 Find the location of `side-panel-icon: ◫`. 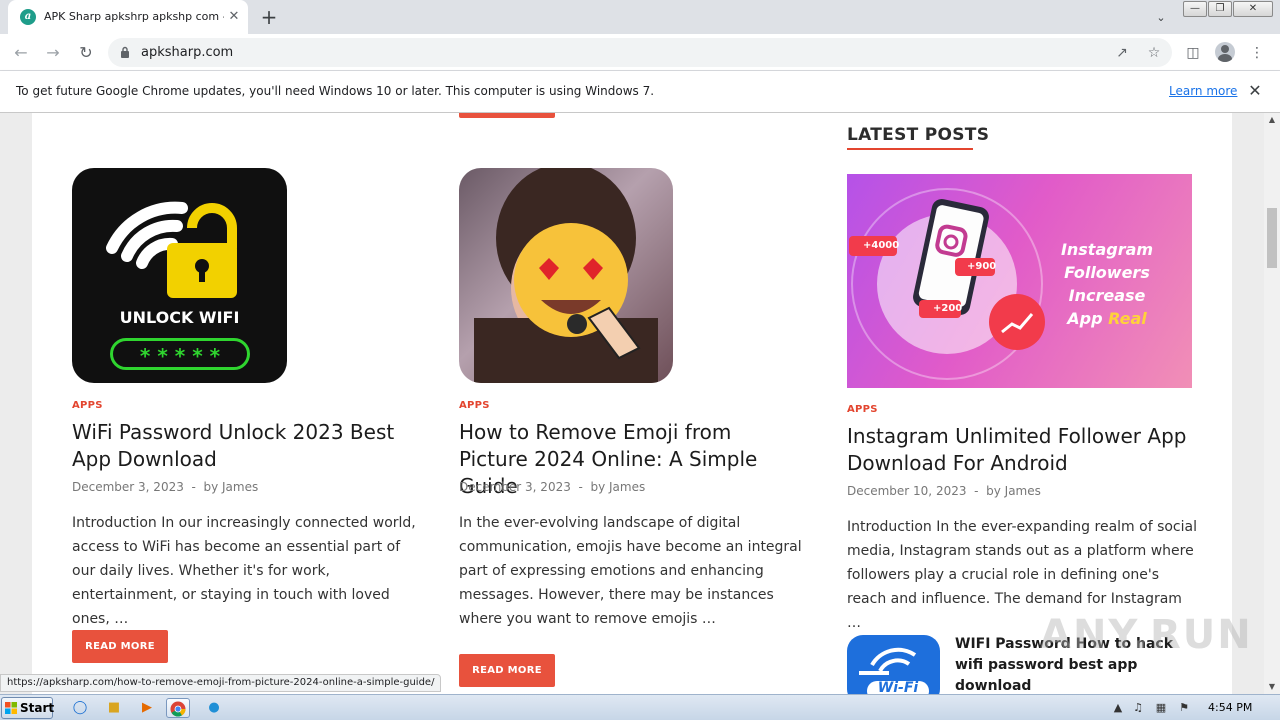

side-panel-icon: ◫ is located at coordinates (1193, 53).